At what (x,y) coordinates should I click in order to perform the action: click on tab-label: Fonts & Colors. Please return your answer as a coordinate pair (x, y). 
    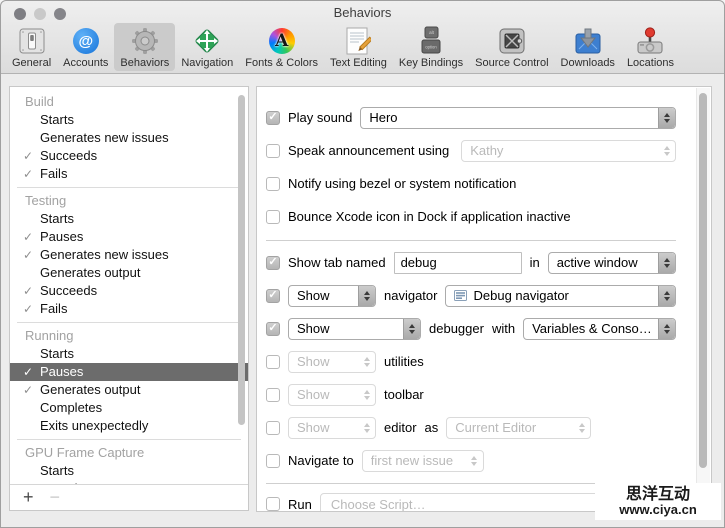
    Looking at the image, I should click on (282, 63).